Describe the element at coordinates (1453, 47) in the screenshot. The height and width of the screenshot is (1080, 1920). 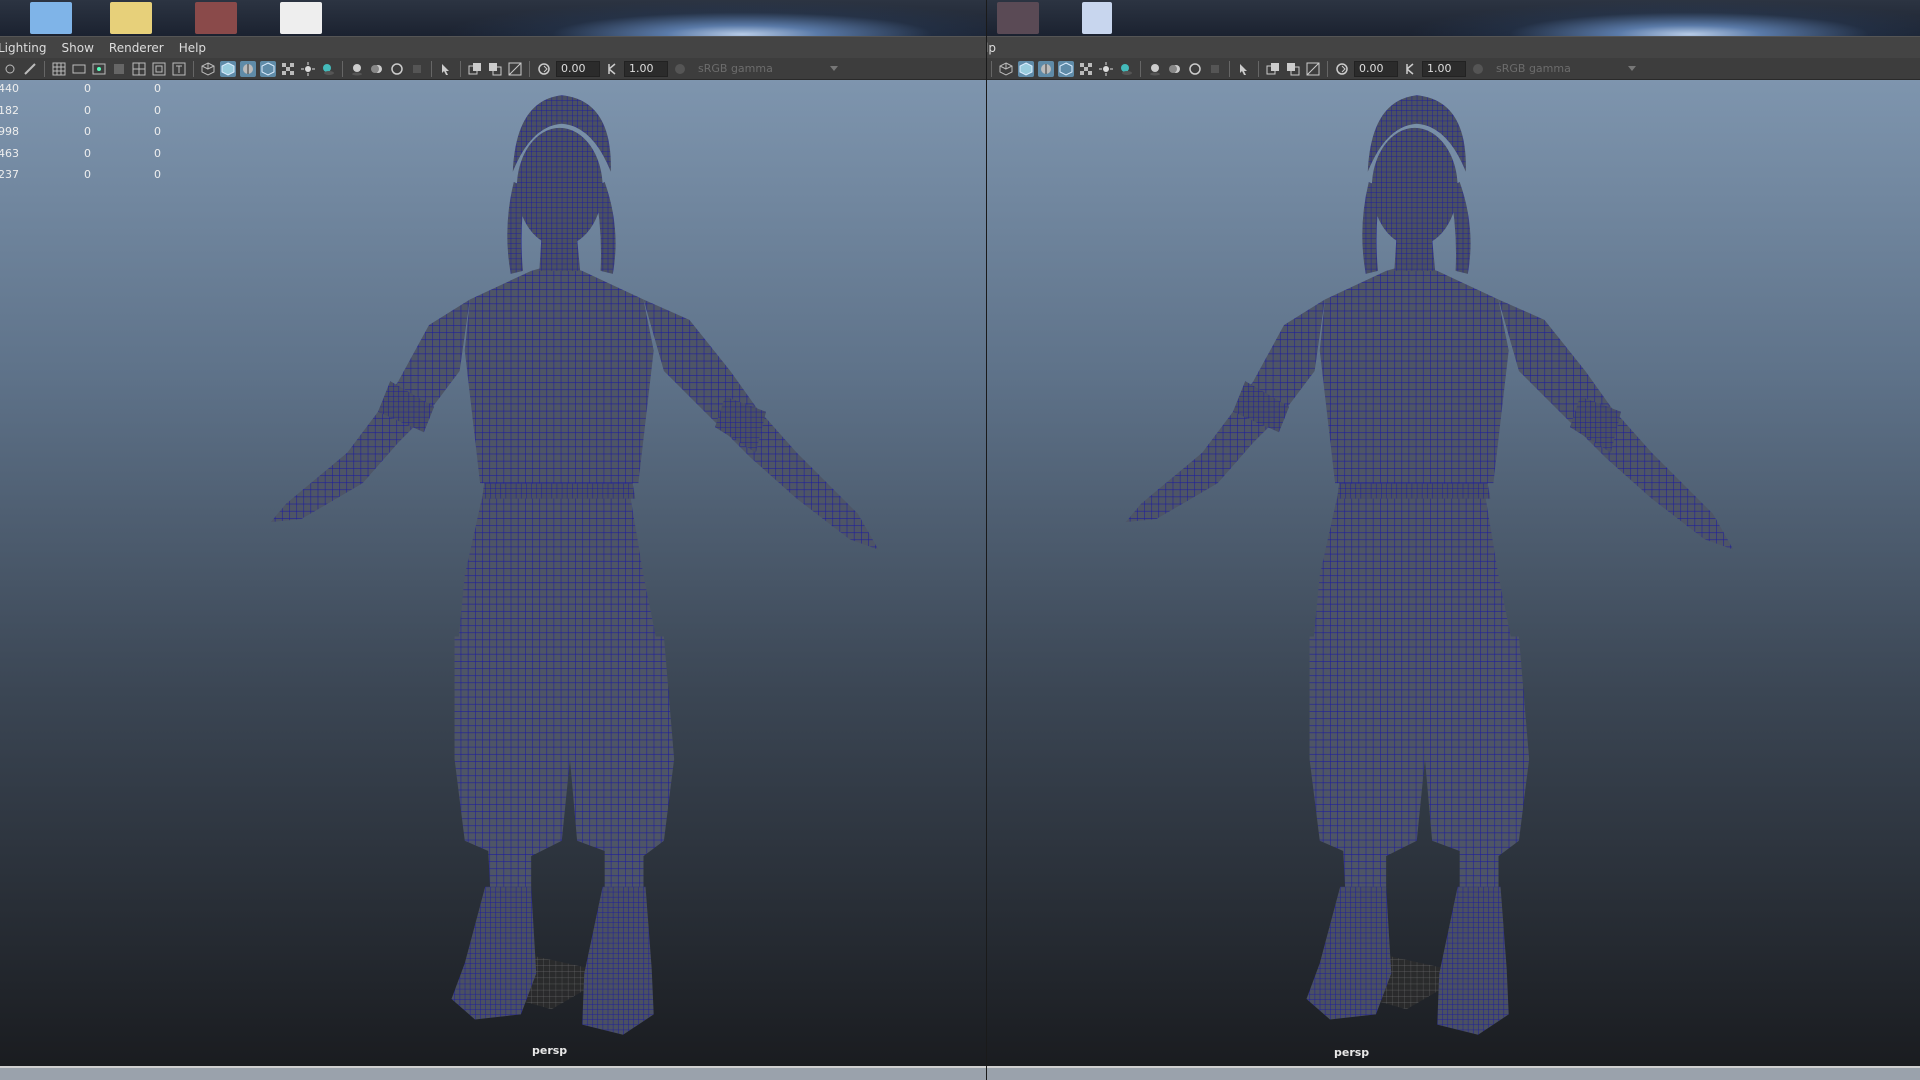
I see `panel-menu-bar: lp` at that location.